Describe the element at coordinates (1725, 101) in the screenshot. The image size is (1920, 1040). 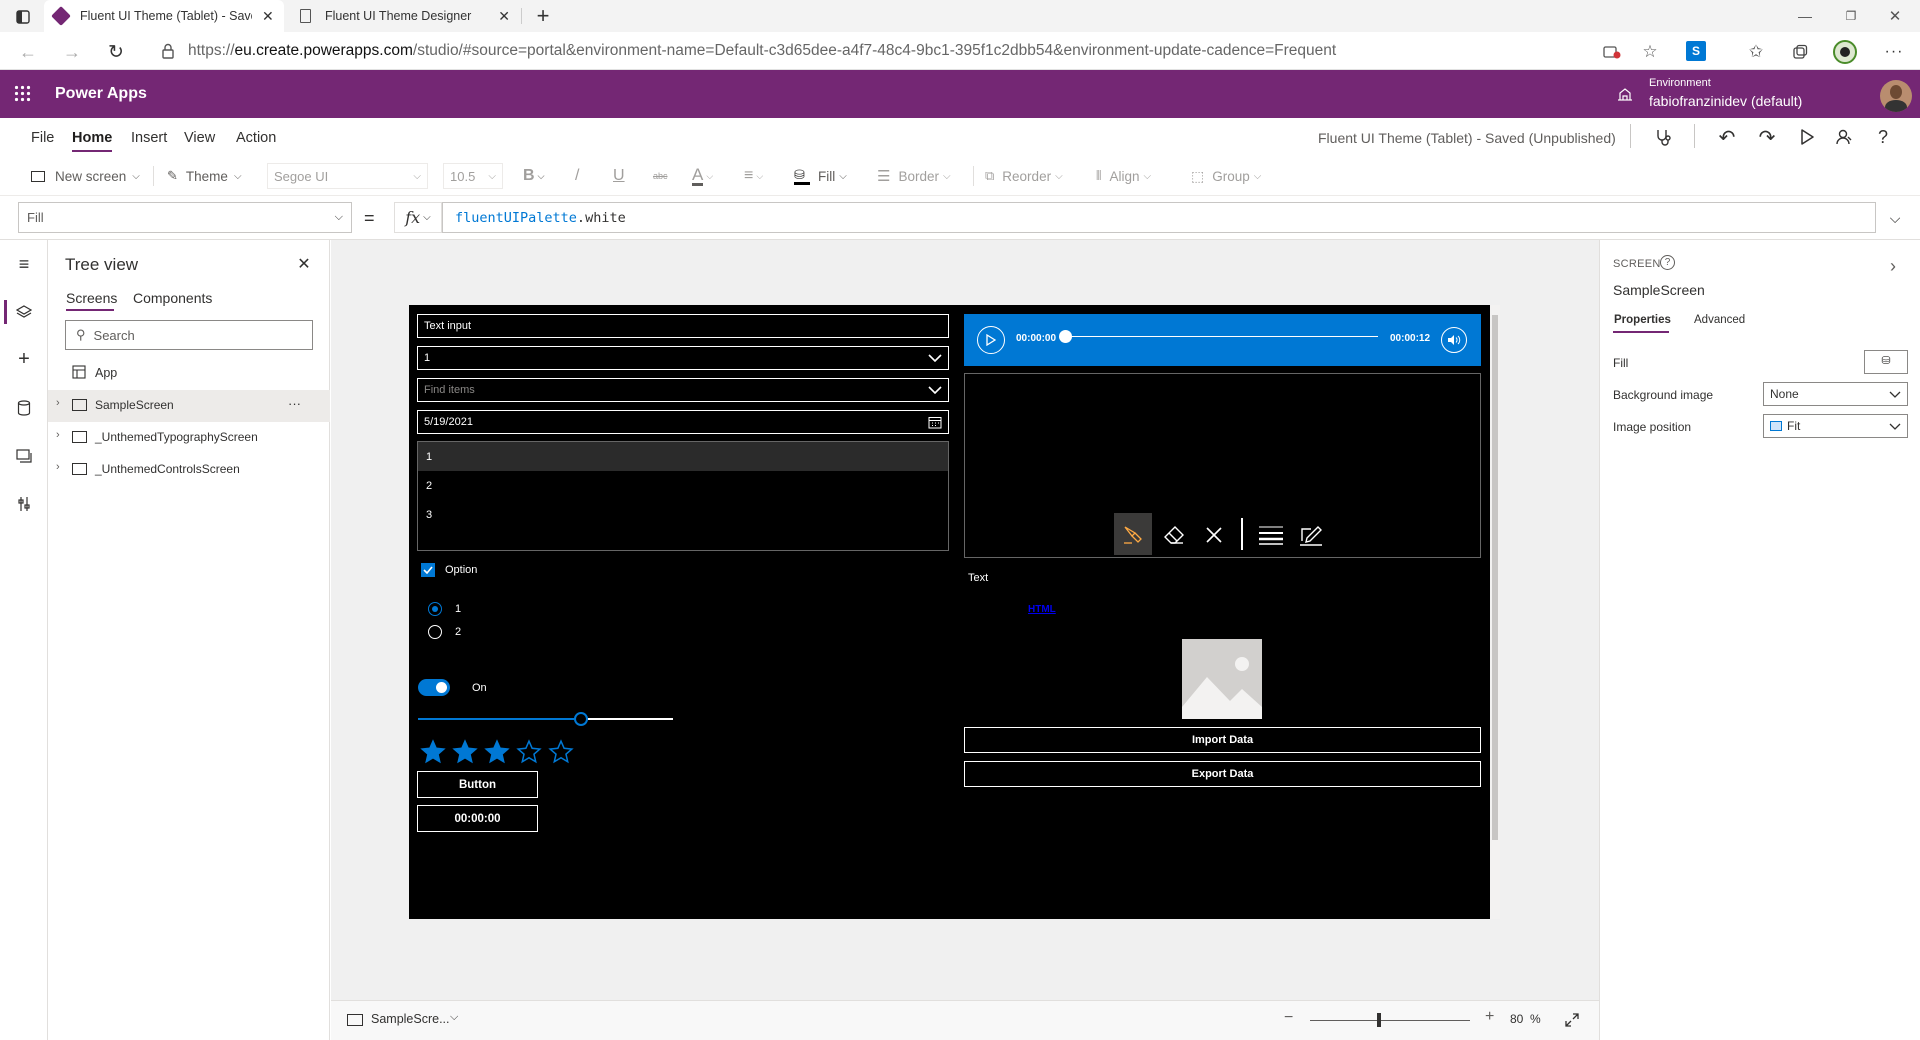
I see `environment-name: fabiofranzinidev (default)` at that location.